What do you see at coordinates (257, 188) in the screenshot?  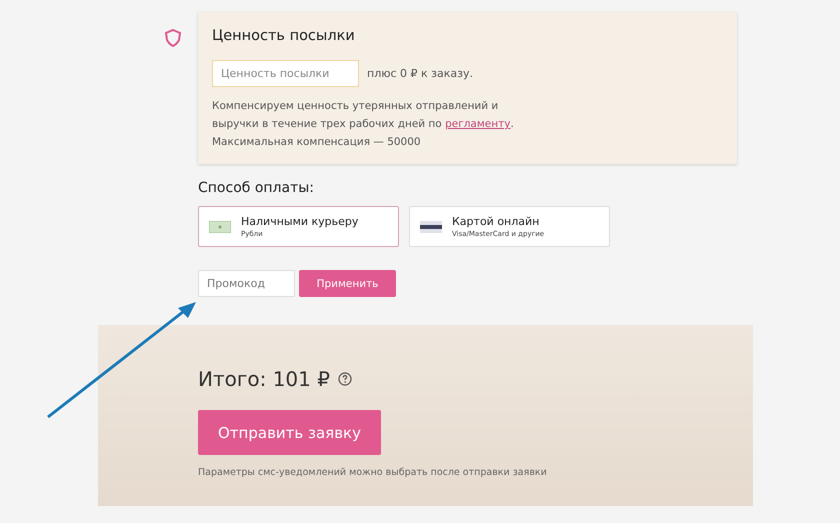 I see `payment-label: Способ оплаты:` at bounding box center [257, 188].